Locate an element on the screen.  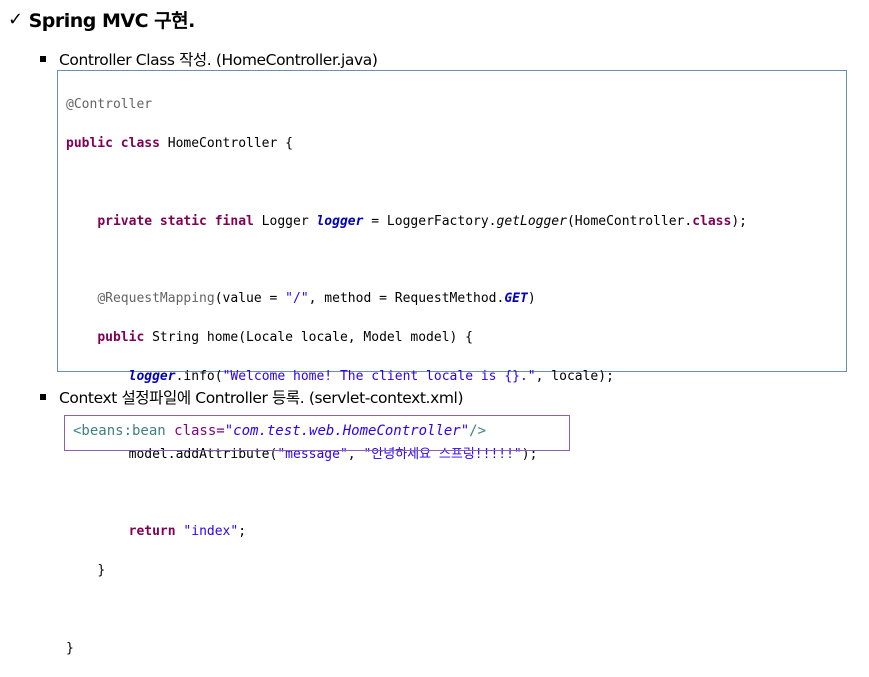
xml-attr-value: "com.test.web.HomeController" is located at coordinates (347, 431).